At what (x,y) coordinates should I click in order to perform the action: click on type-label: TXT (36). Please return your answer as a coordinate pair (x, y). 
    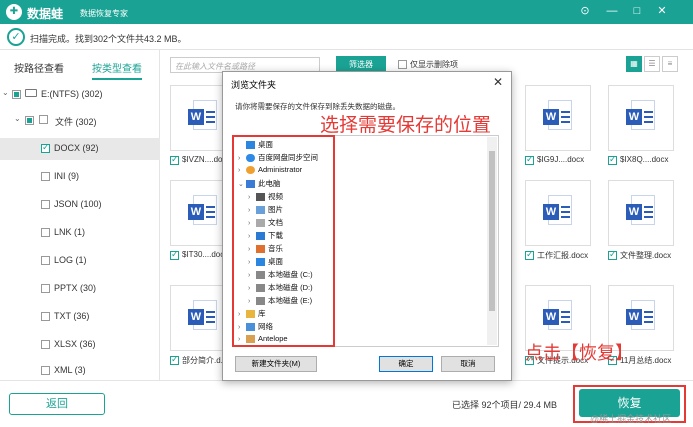
    Looking at the image, I should click on (72, 316).